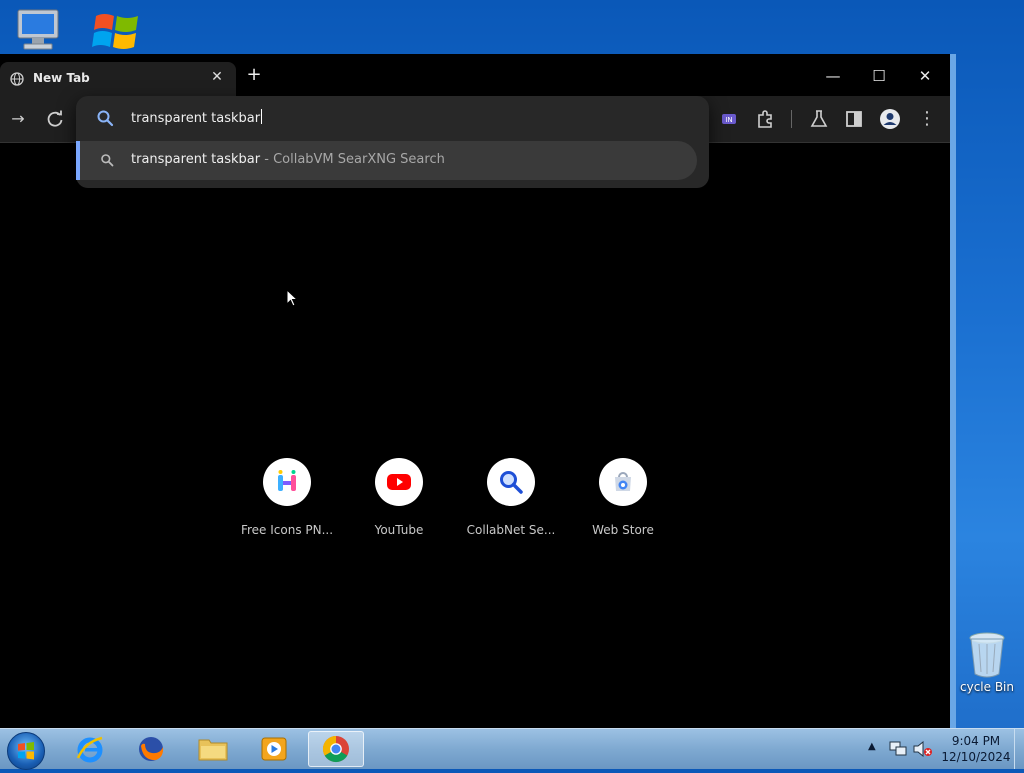  Describe the element at coordinates (118, 79) in the screenshot. I see `tab-new-tab: New Tab ✕` at that location.